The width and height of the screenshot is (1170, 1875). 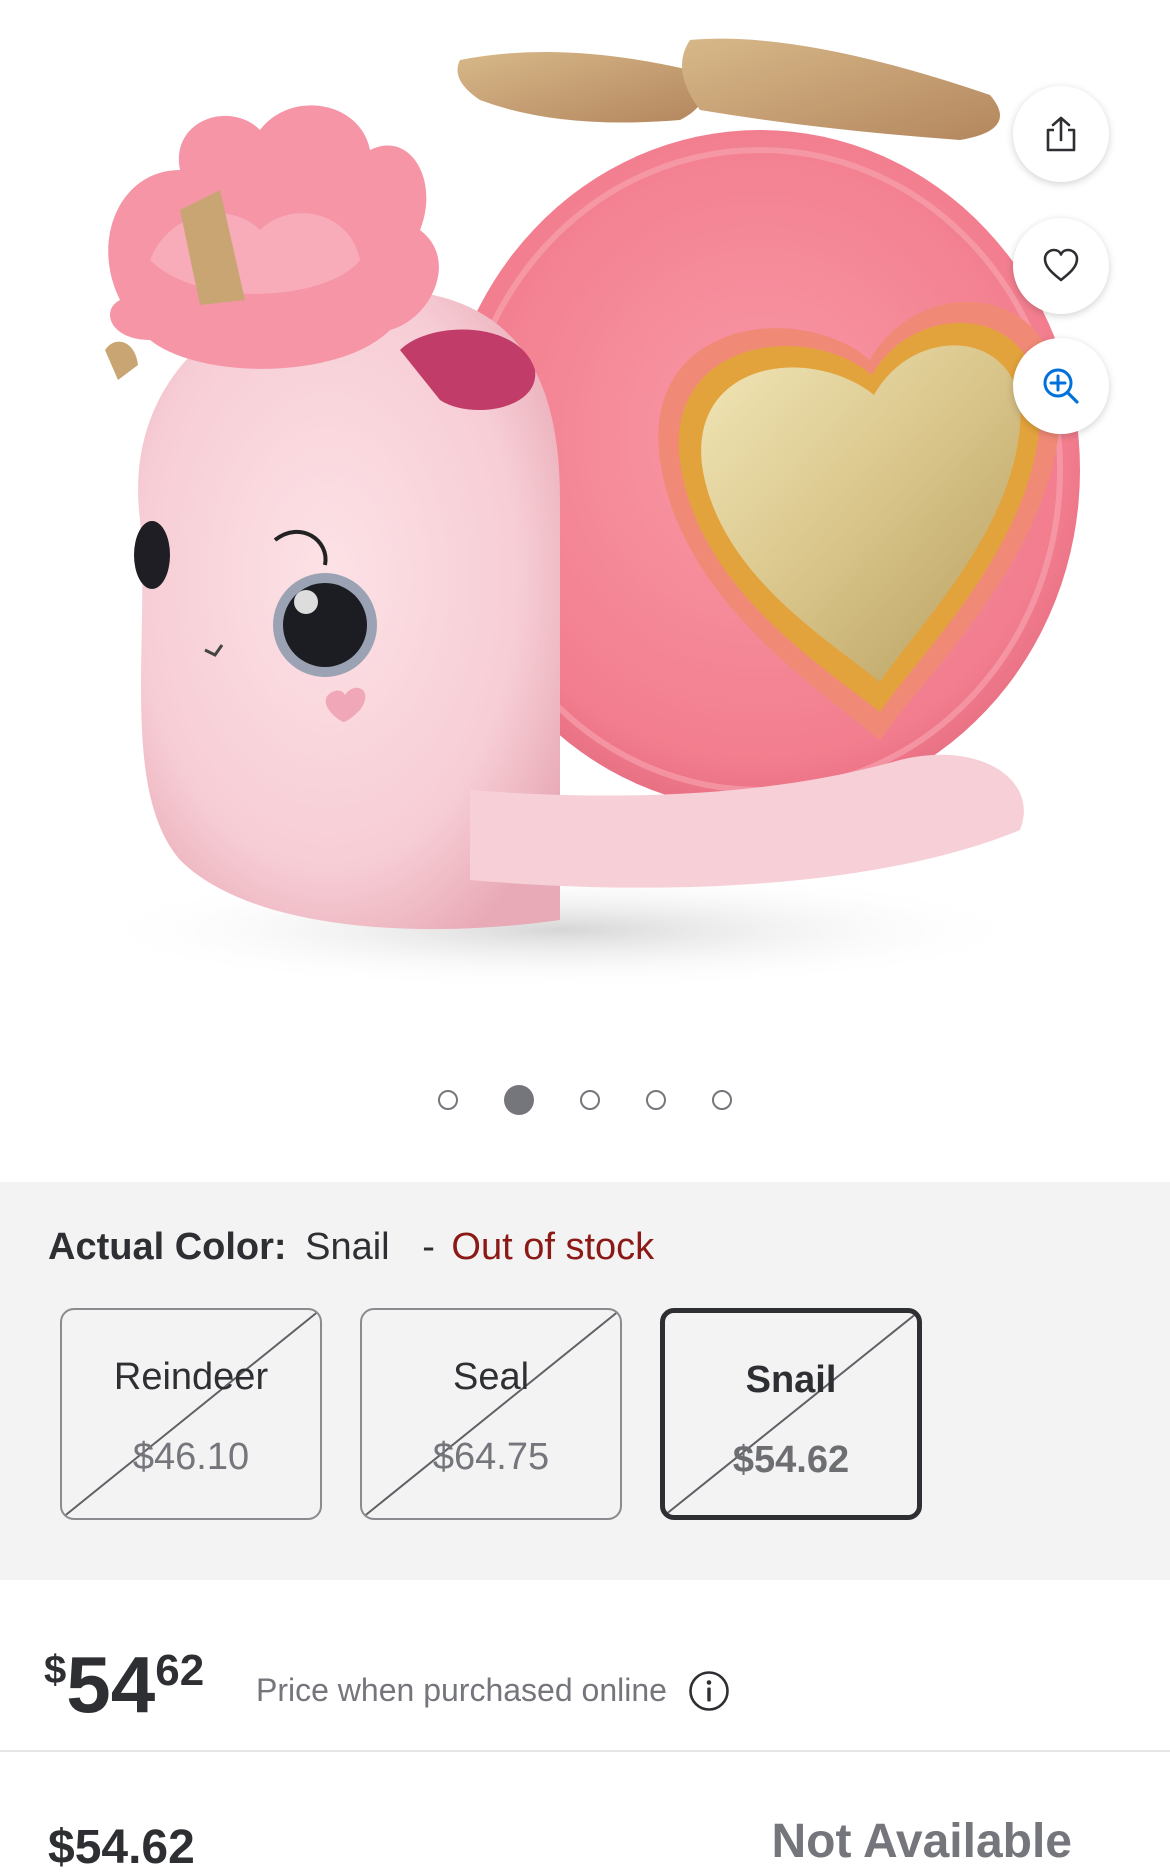 What do you see at coordinates (55, 1670) in the screenshot?
I see `price-currency: $` at bounding box center [55, 1670].